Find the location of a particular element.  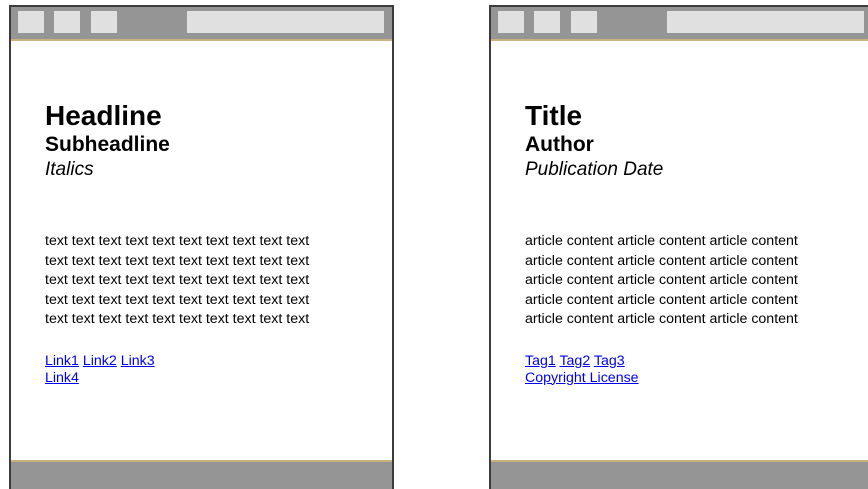

link-3: Link3 is located at coordinates (138, 361).